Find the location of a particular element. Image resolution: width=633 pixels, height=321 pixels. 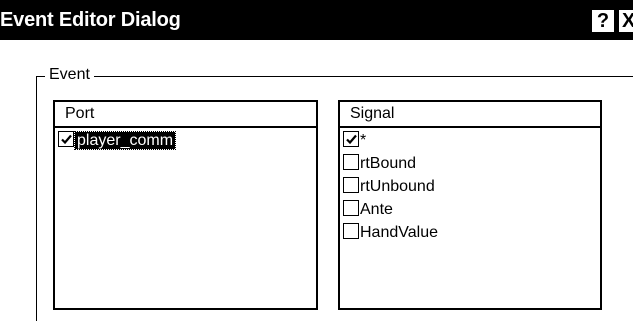

signal-item-label: rtBound is located at coordinates (388, 163).